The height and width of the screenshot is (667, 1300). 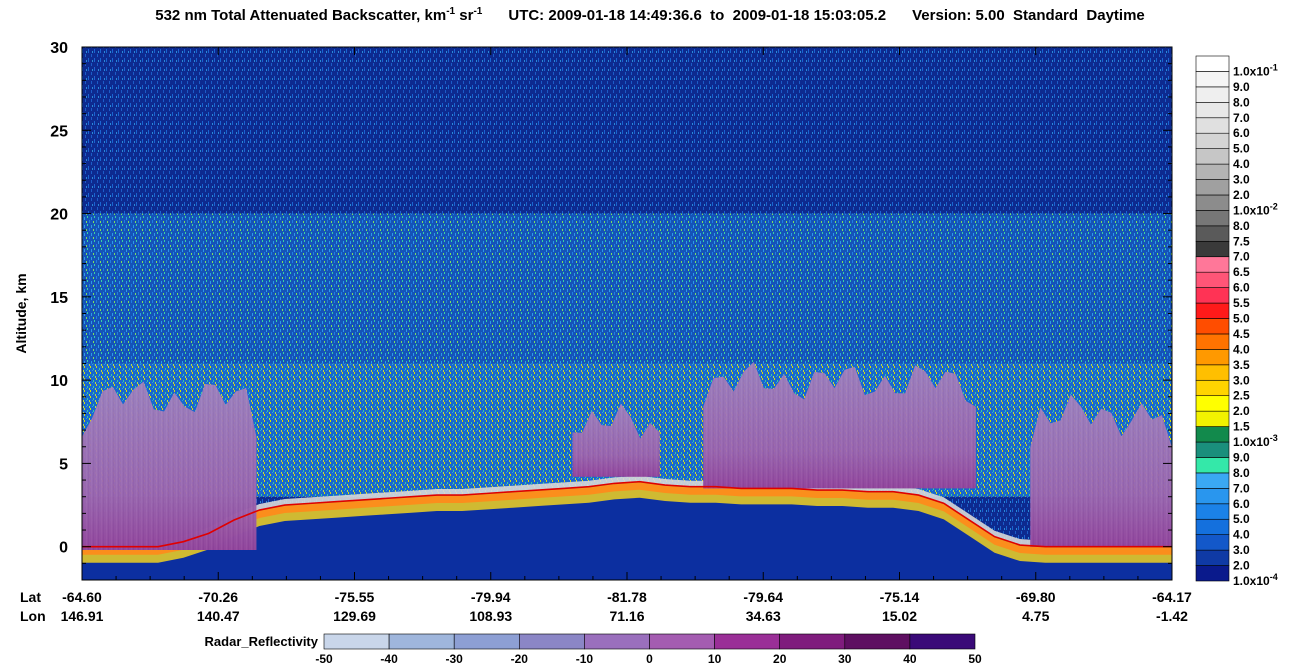 I want to click on lat-tick-label: -81.78, so click(x=627, y=597).